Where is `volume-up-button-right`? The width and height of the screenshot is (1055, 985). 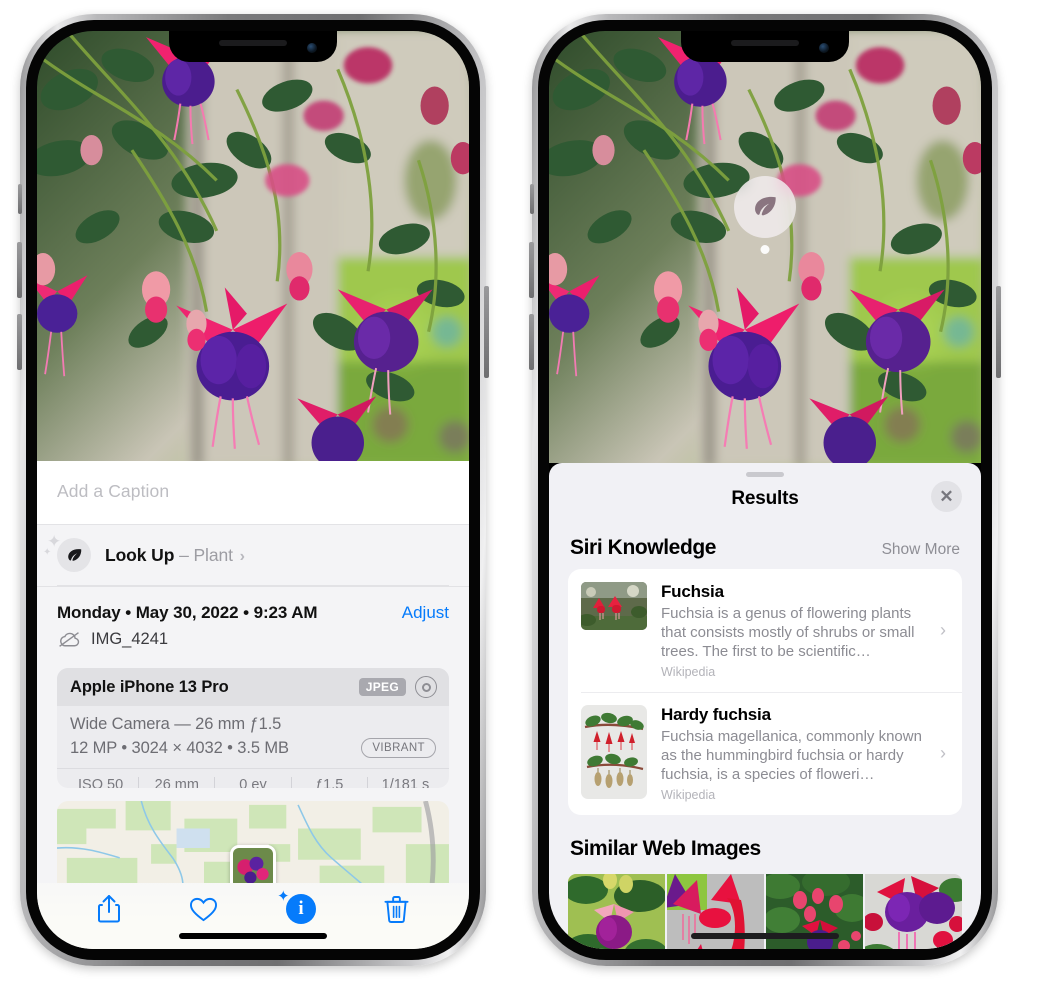
volume-up-button-right is located at coordinates (531, 270).